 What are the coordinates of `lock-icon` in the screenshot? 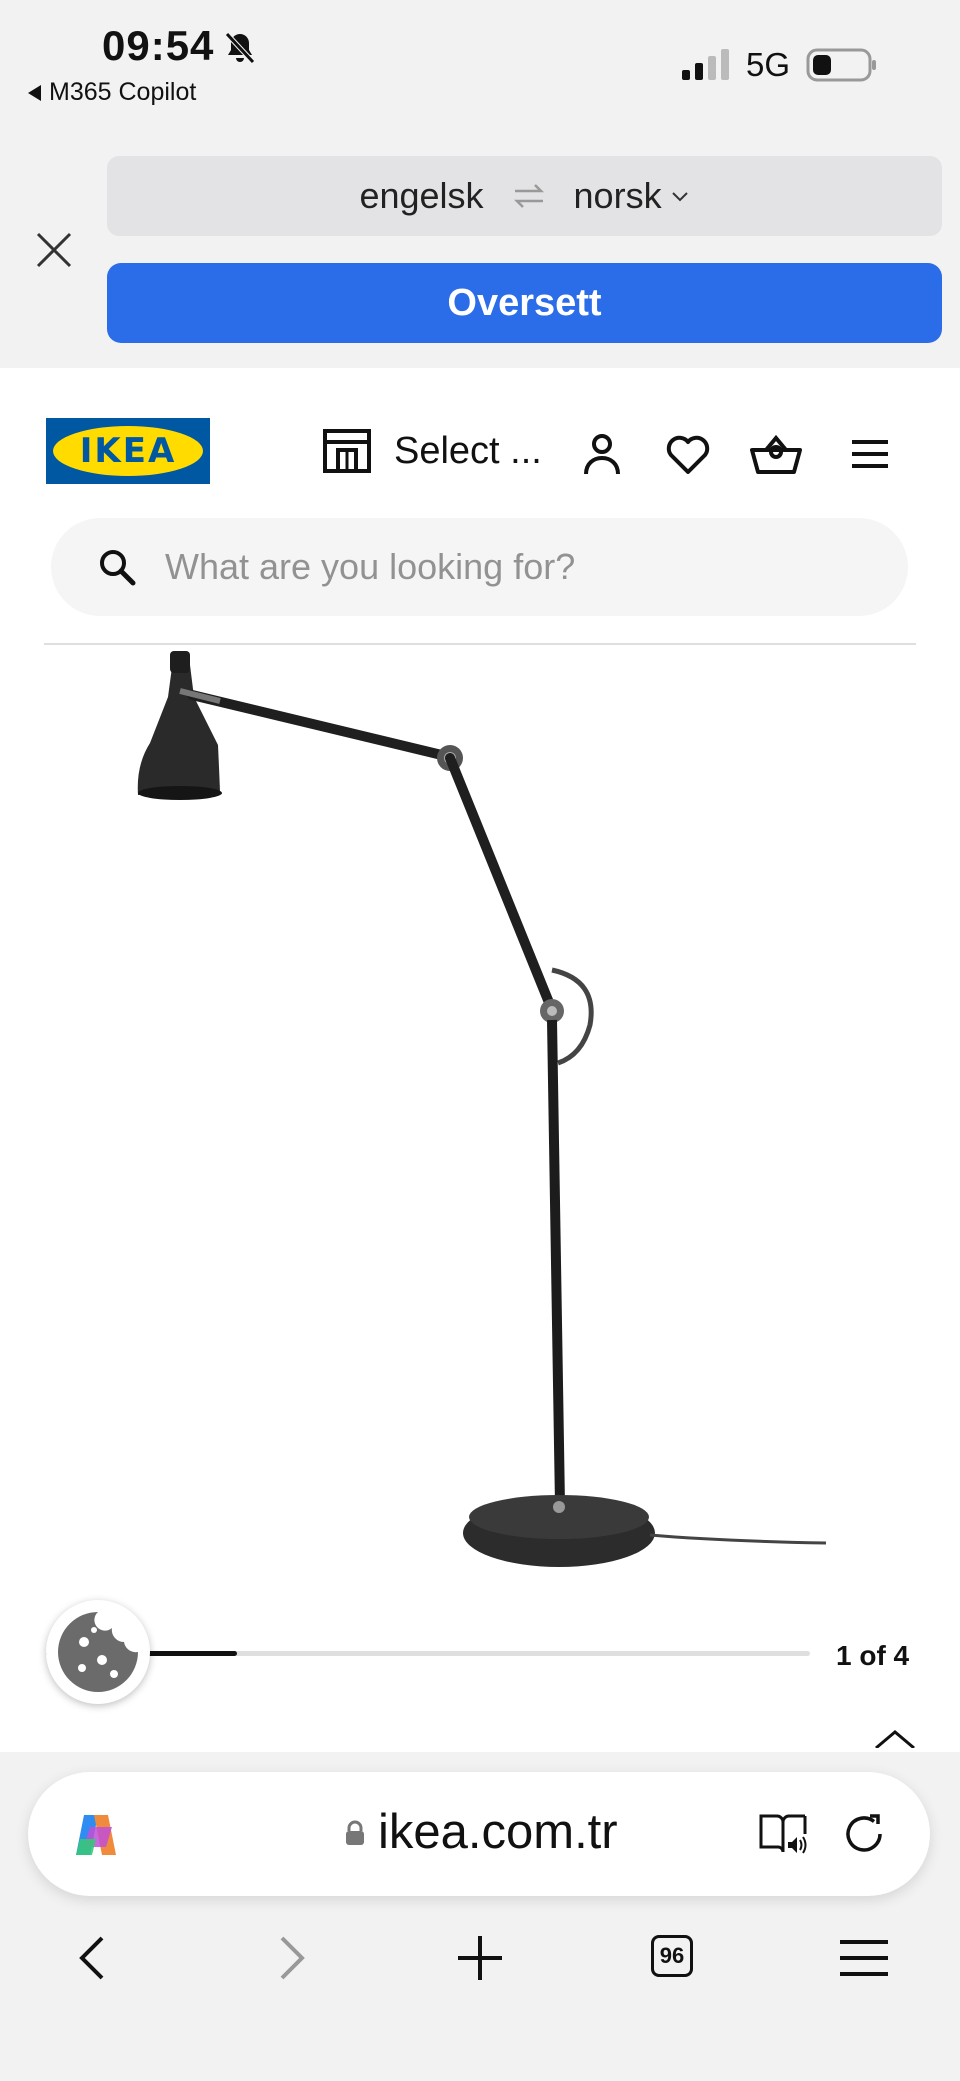 It's located at (355, 1832).